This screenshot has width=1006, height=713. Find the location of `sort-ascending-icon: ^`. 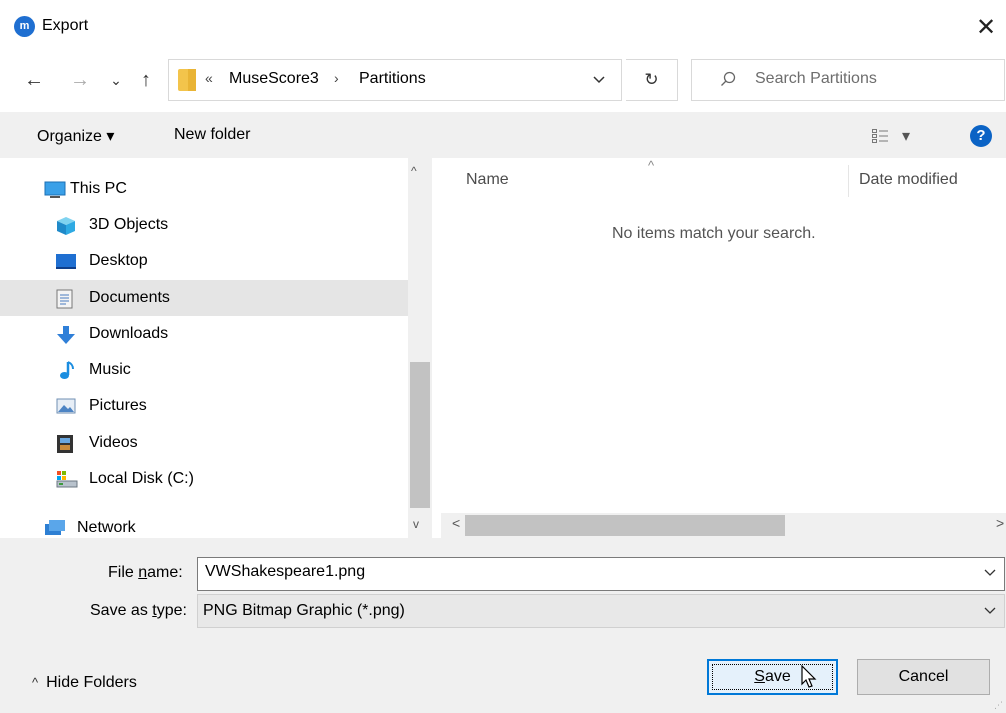

sort-ascending-icon: ^ is located at coordinates (651, 165).